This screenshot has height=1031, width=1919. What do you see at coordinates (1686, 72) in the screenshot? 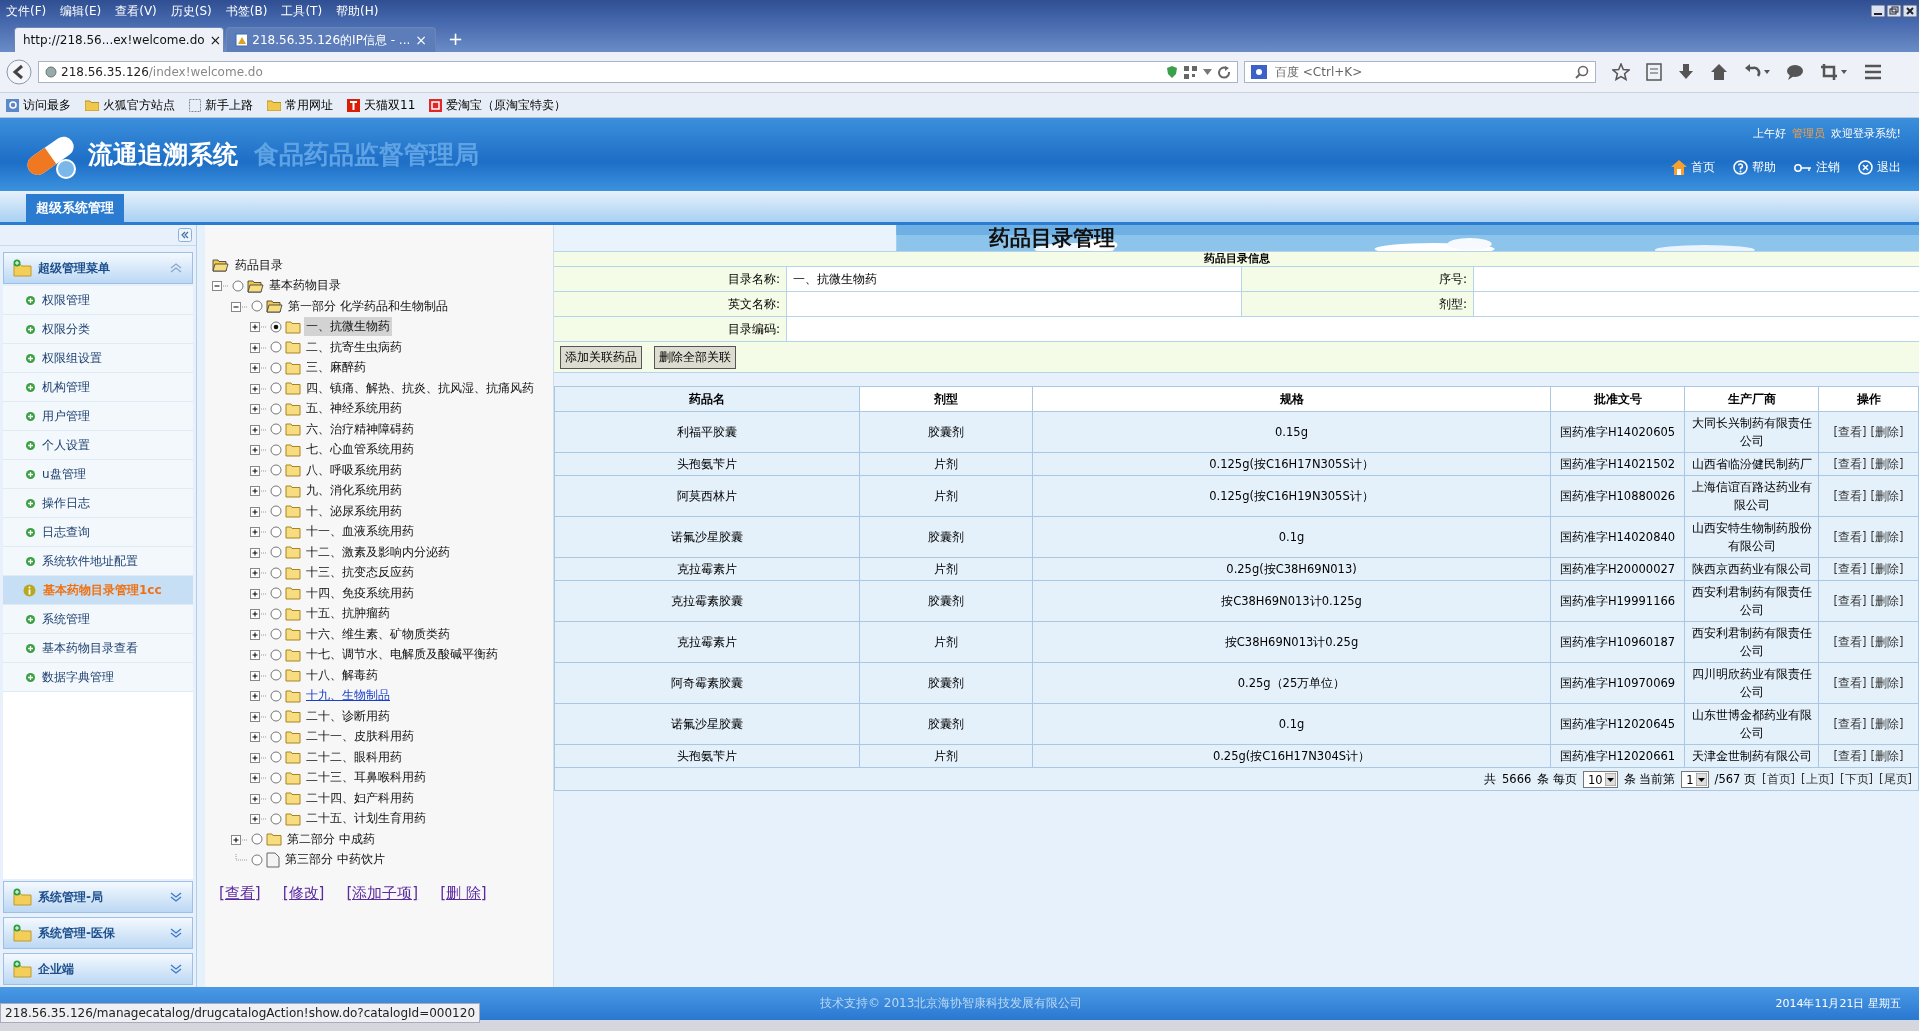
I see `download-icon` at bounding box center [1686, 72].